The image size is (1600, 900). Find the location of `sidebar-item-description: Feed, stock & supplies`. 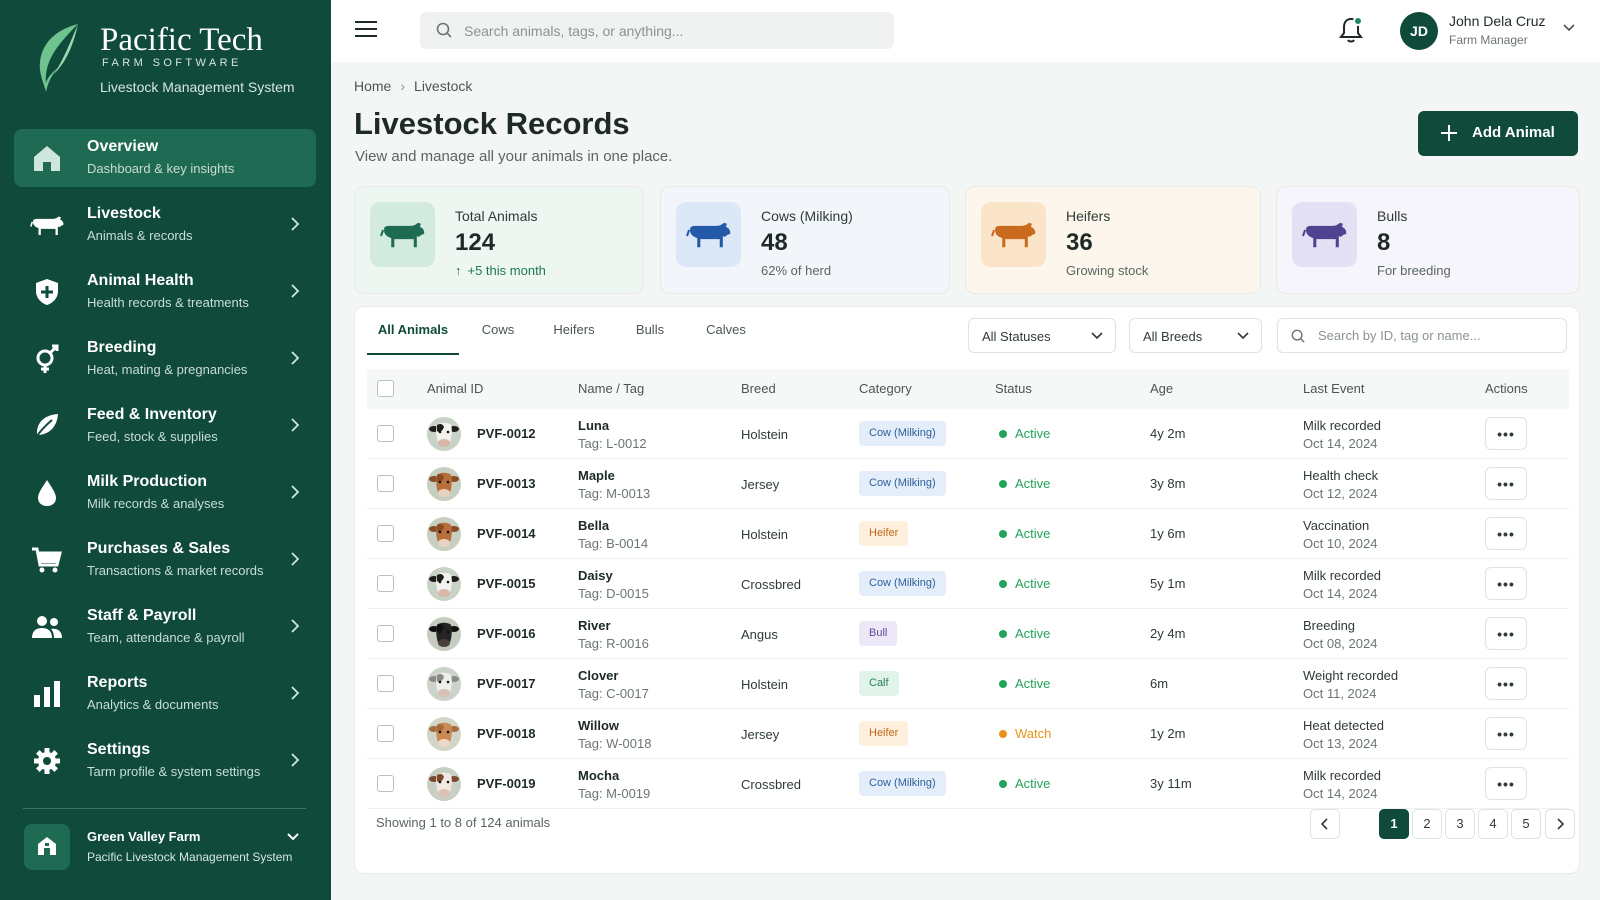

sidebar-item-description: Feed, stock & supplies is located at coordinates (152, 436).